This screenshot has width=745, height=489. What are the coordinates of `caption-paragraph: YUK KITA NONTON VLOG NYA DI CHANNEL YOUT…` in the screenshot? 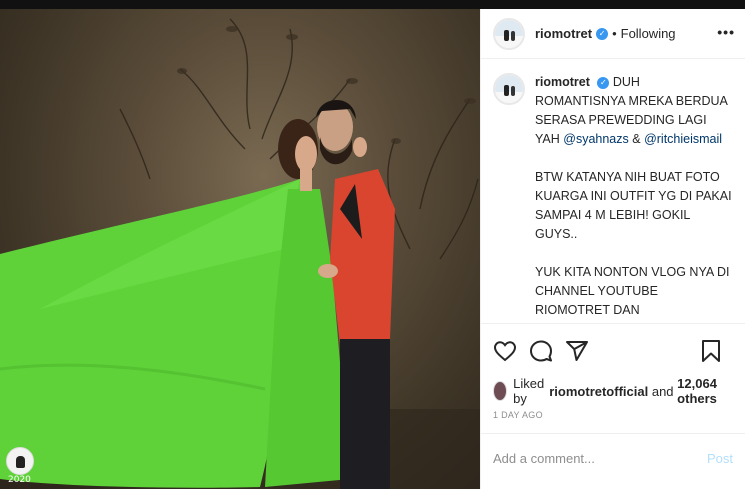 It's located at (632, 291).